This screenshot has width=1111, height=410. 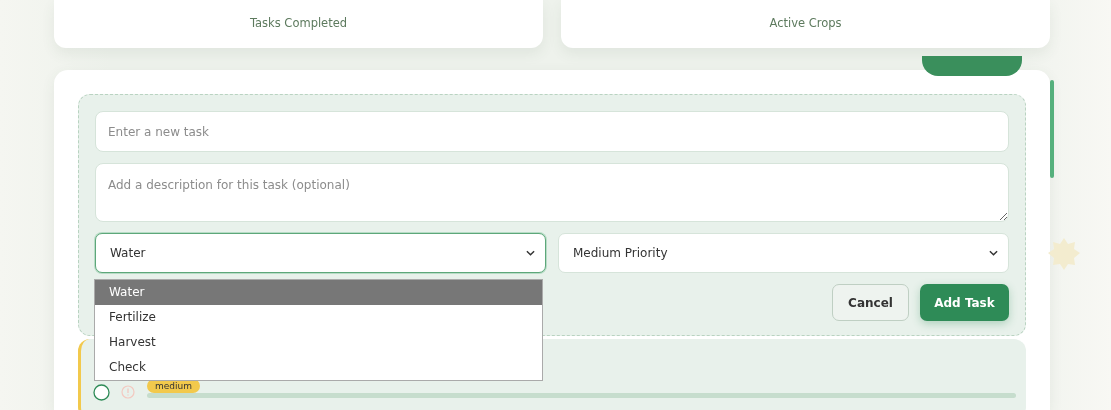 I want to click on task-checkbox, so click(x=101, y=392).